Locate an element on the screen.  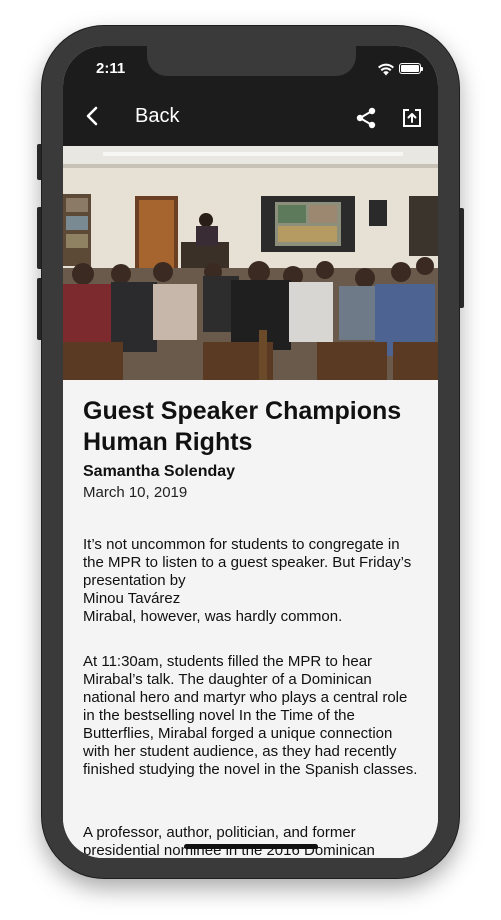
back-label: Back is located at coordinates (157, 115).